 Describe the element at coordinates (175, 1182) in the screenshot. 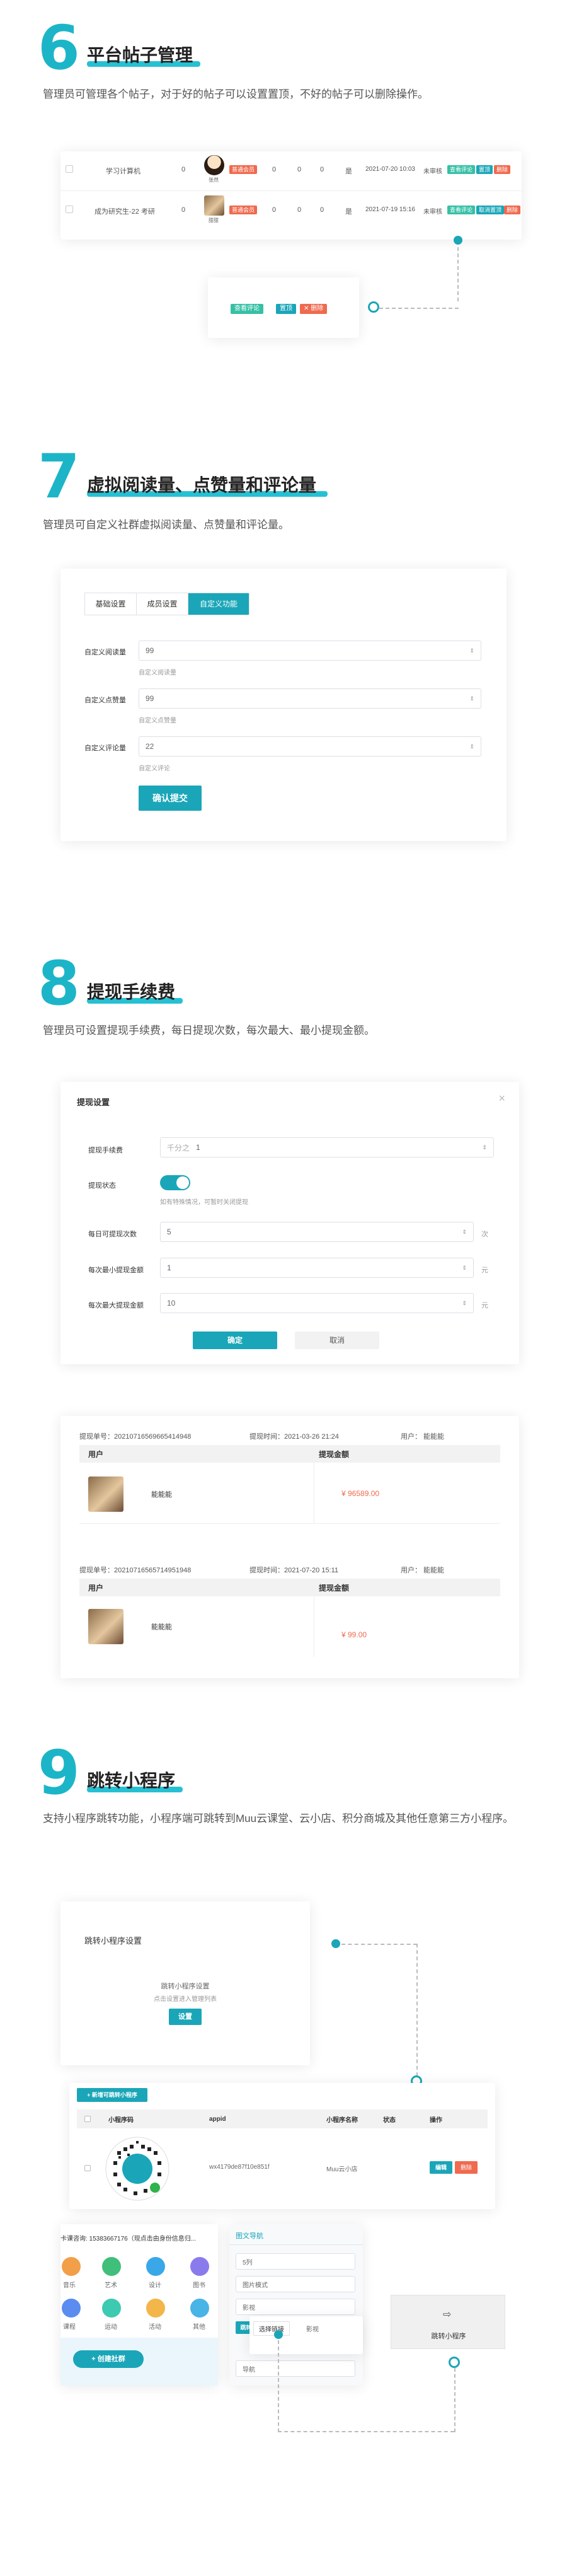

I see `status-toggle` at that location.